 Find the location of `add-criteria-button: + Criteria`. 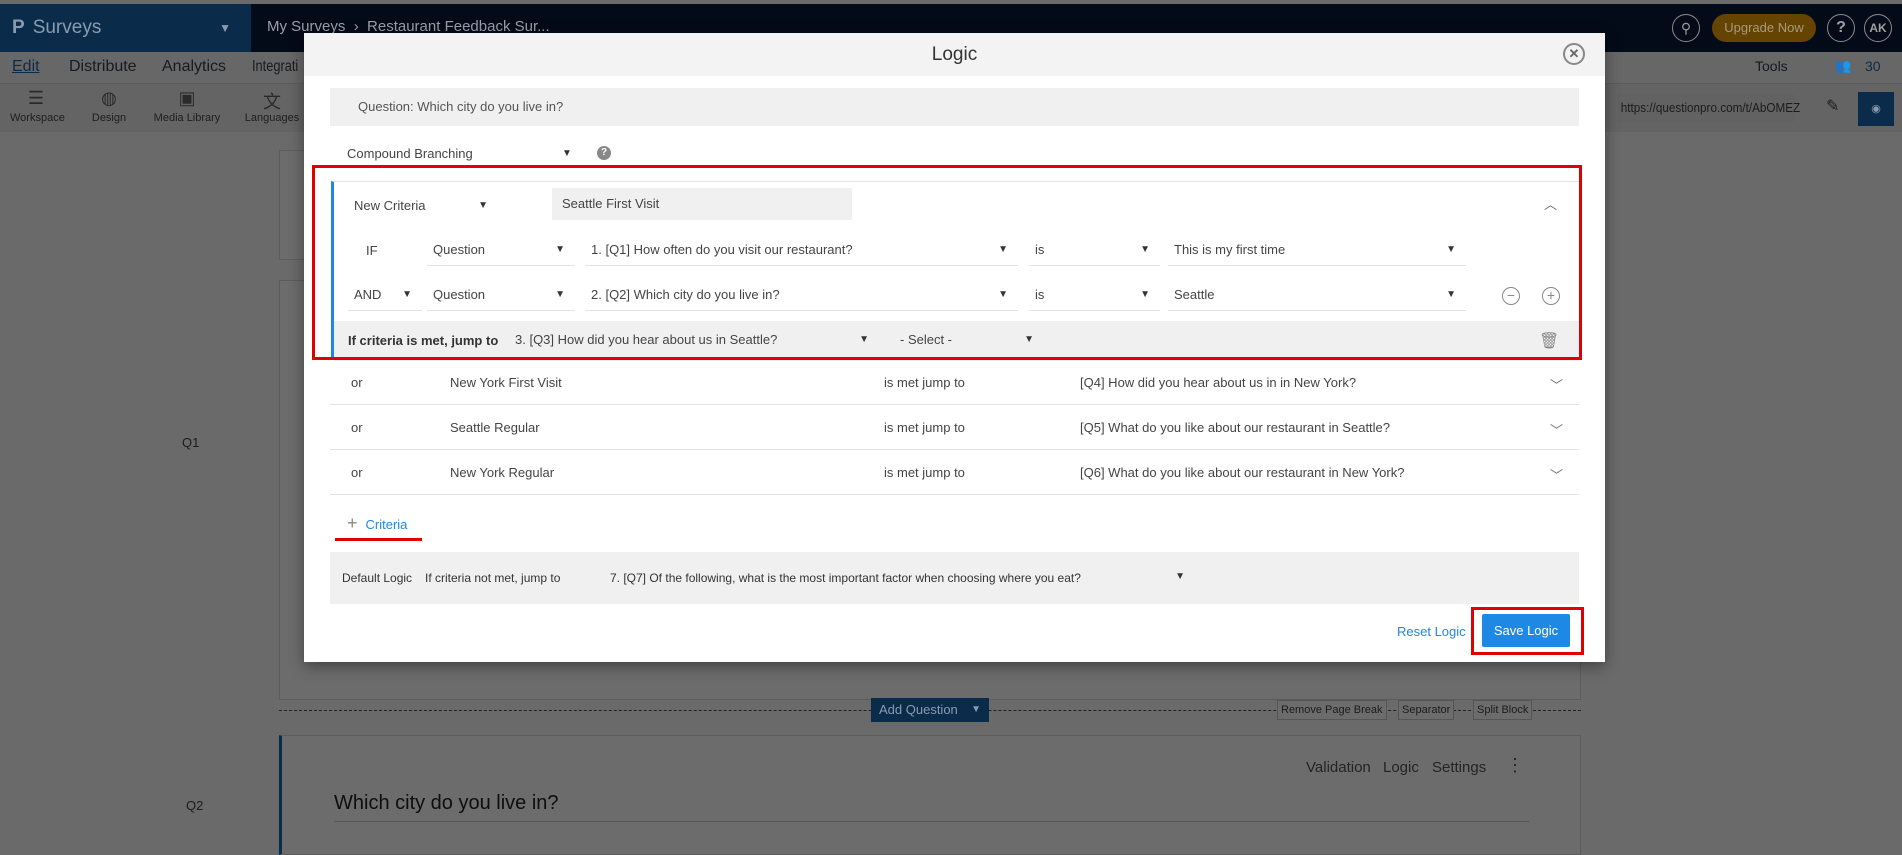

add-criteria-button: + Criteria is located at coordinates (377, 523).